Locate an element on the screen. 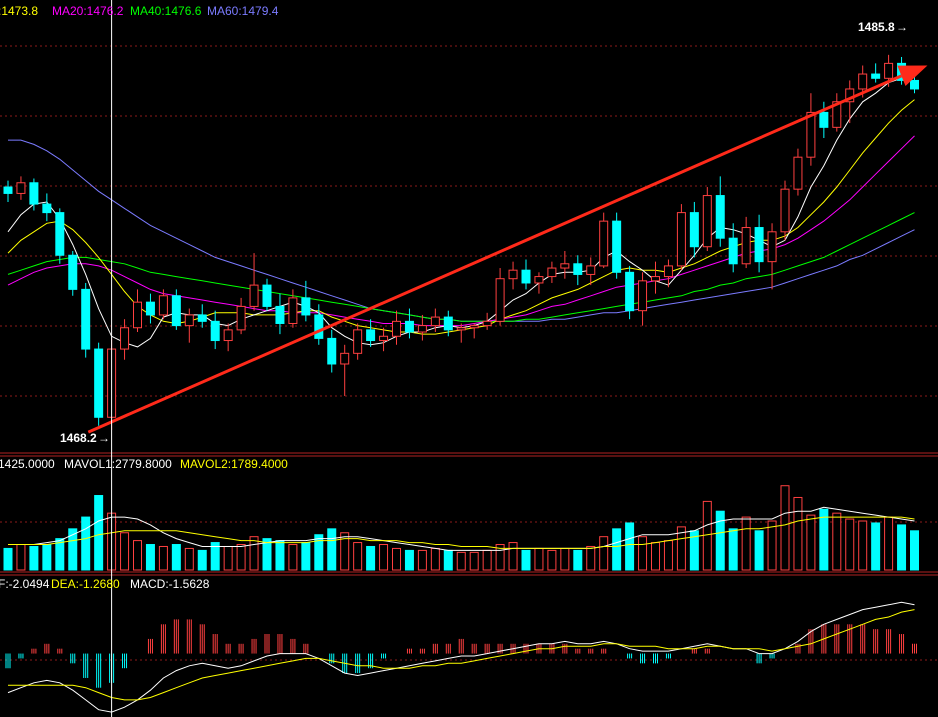  legend-volume: 1425.0000 is located at coordinates (27, 464).